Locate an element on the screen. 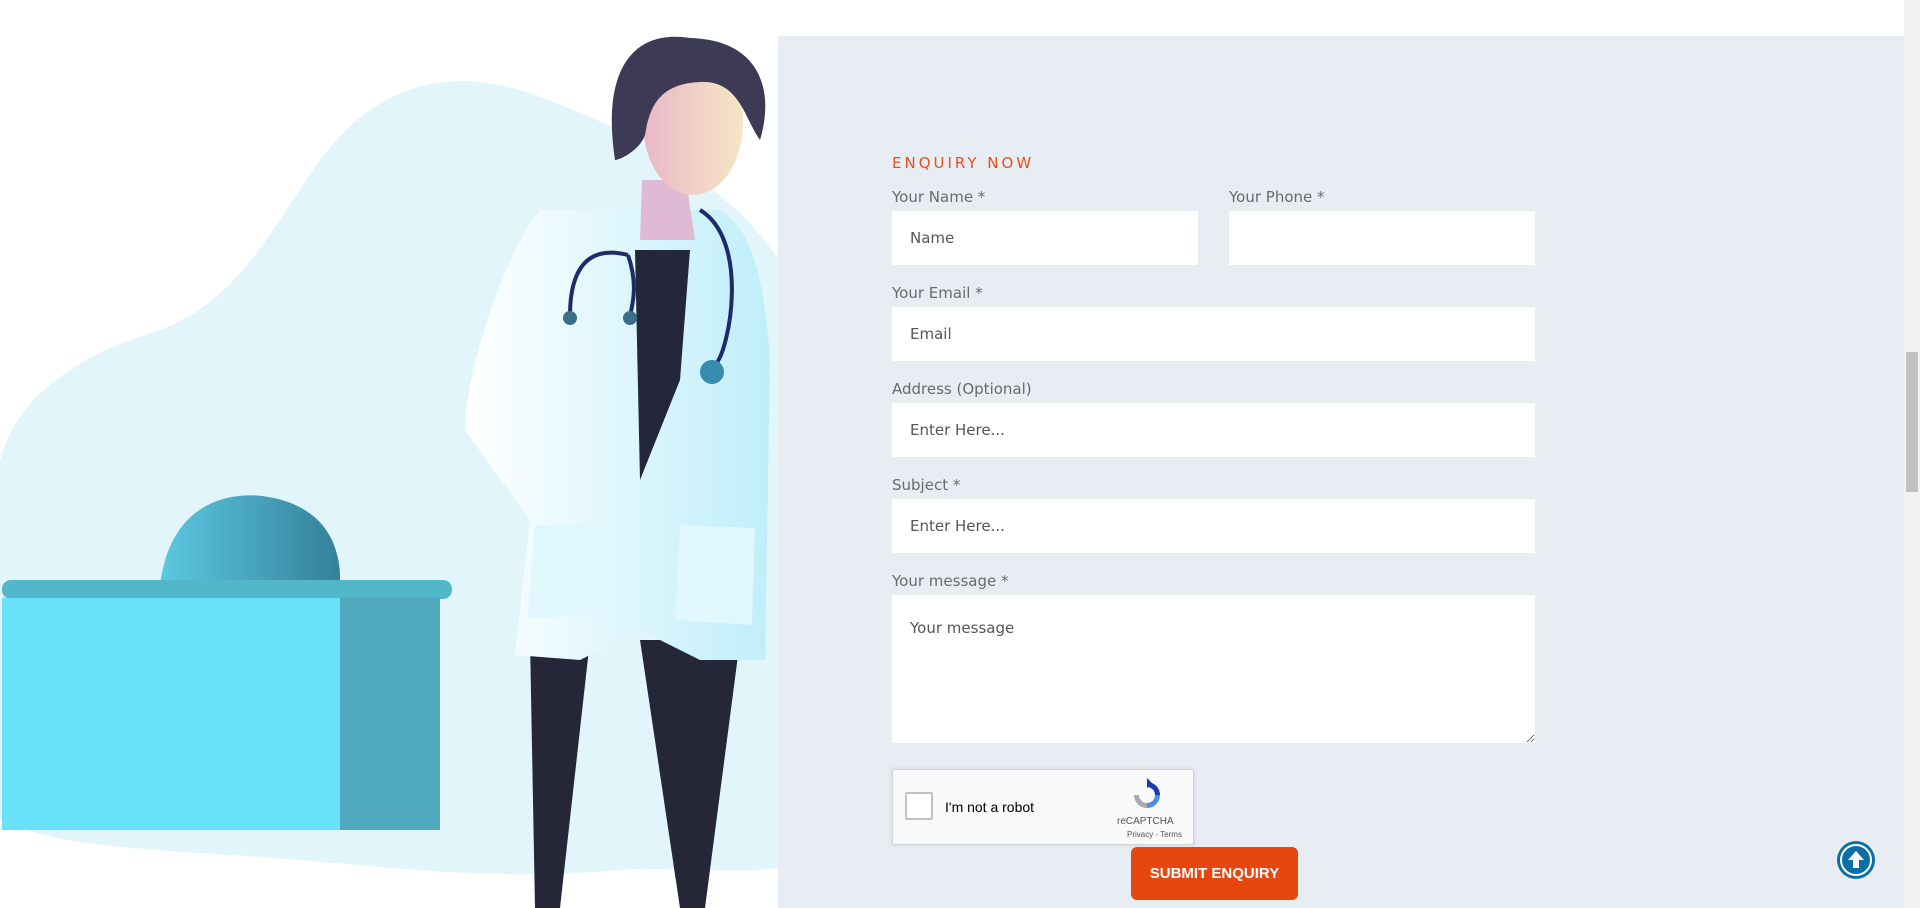 The height and width of the screenshot is (908, 1920). page-scrollbar-thumb is located at coordinates (1912, 422).